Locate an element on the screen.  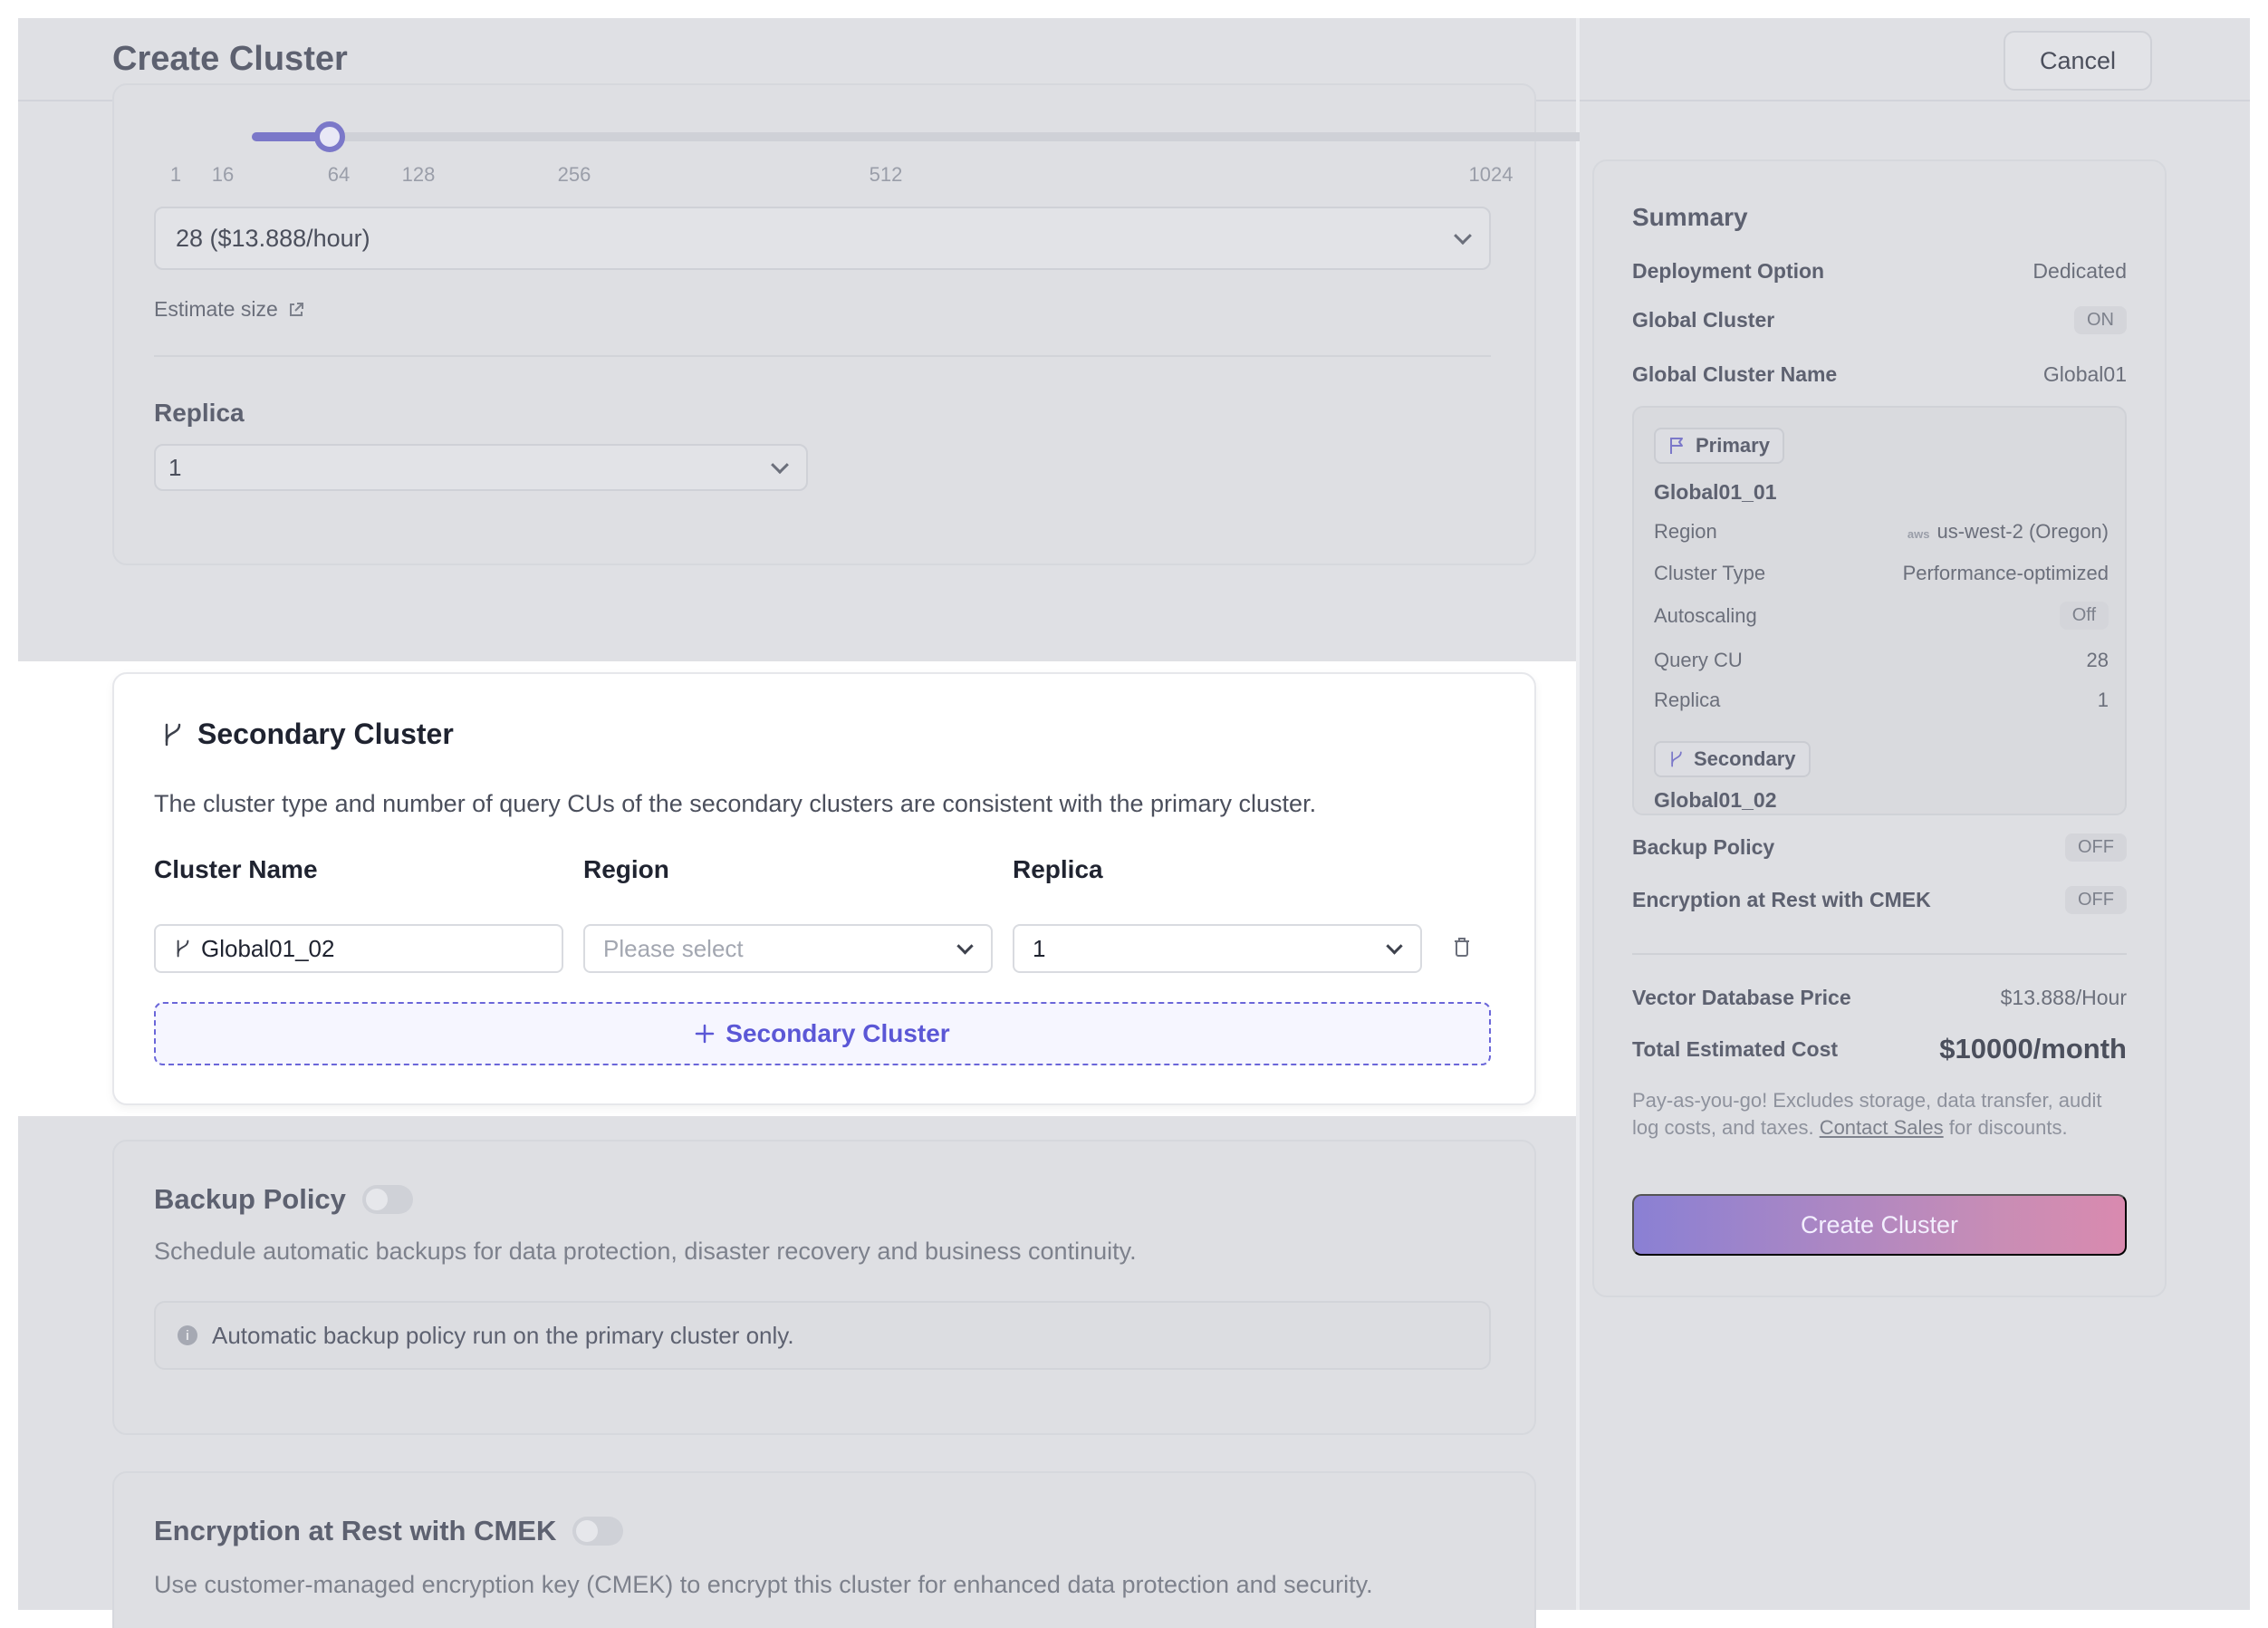
estimate-size-label: Estimate size is located at coordinates (216, 309).